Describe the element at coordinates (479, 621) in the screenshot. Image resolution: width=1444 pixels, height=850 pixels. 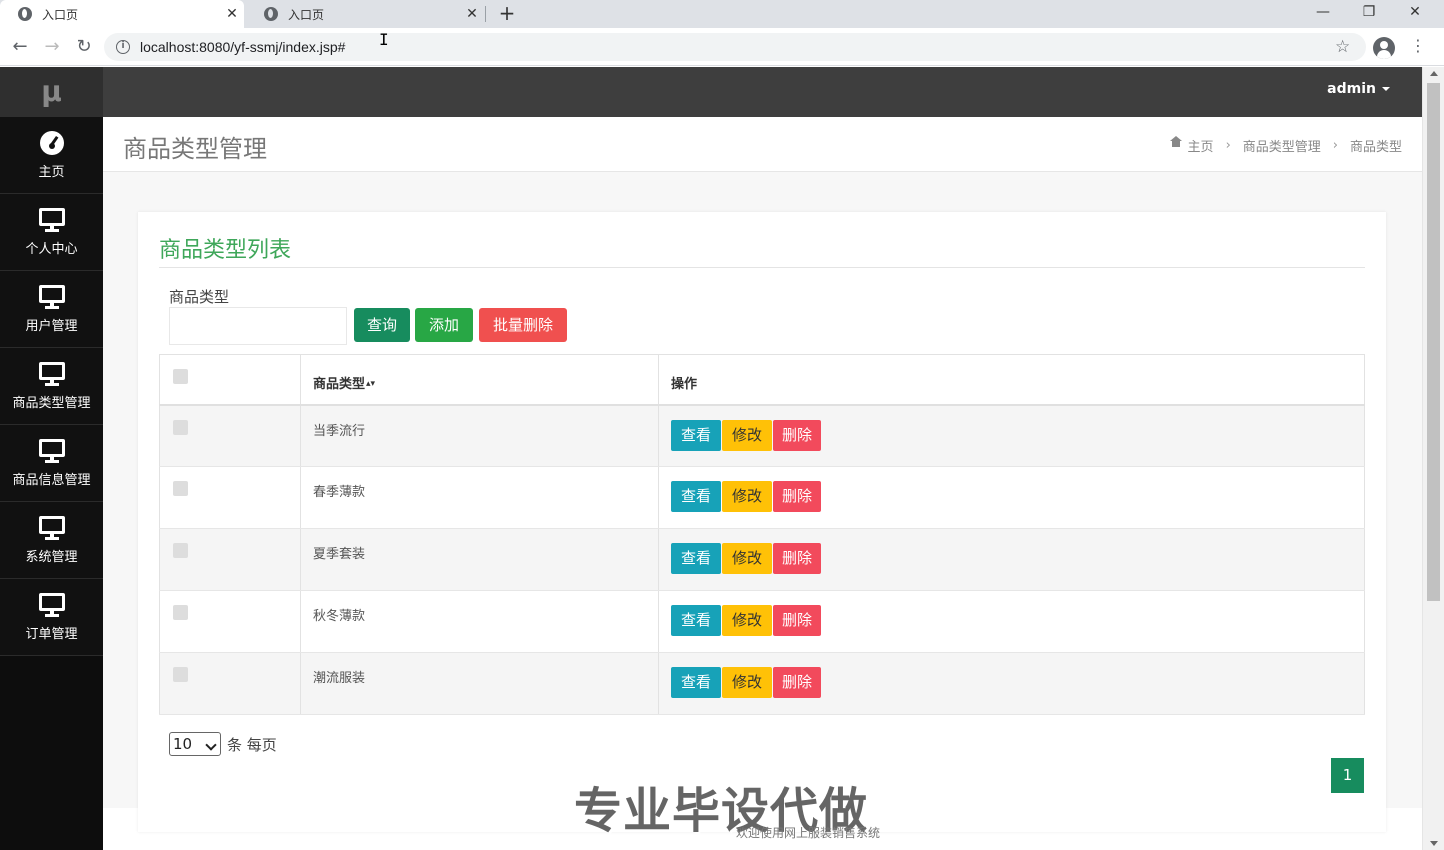
I see `type-name-cell: 秋冬薄款` at that location.